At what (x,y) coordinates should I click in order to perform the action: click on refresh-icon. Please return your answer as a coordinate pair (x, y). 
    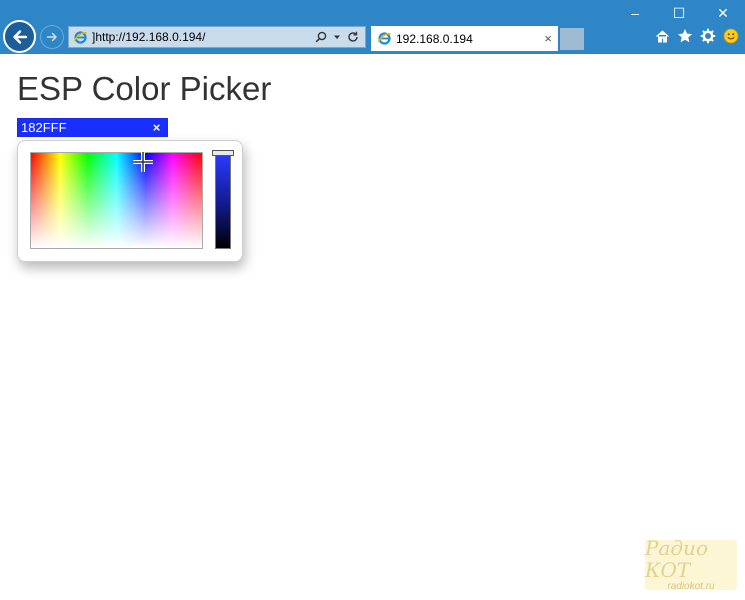
    Looking at the image, I should click on (353, 37).